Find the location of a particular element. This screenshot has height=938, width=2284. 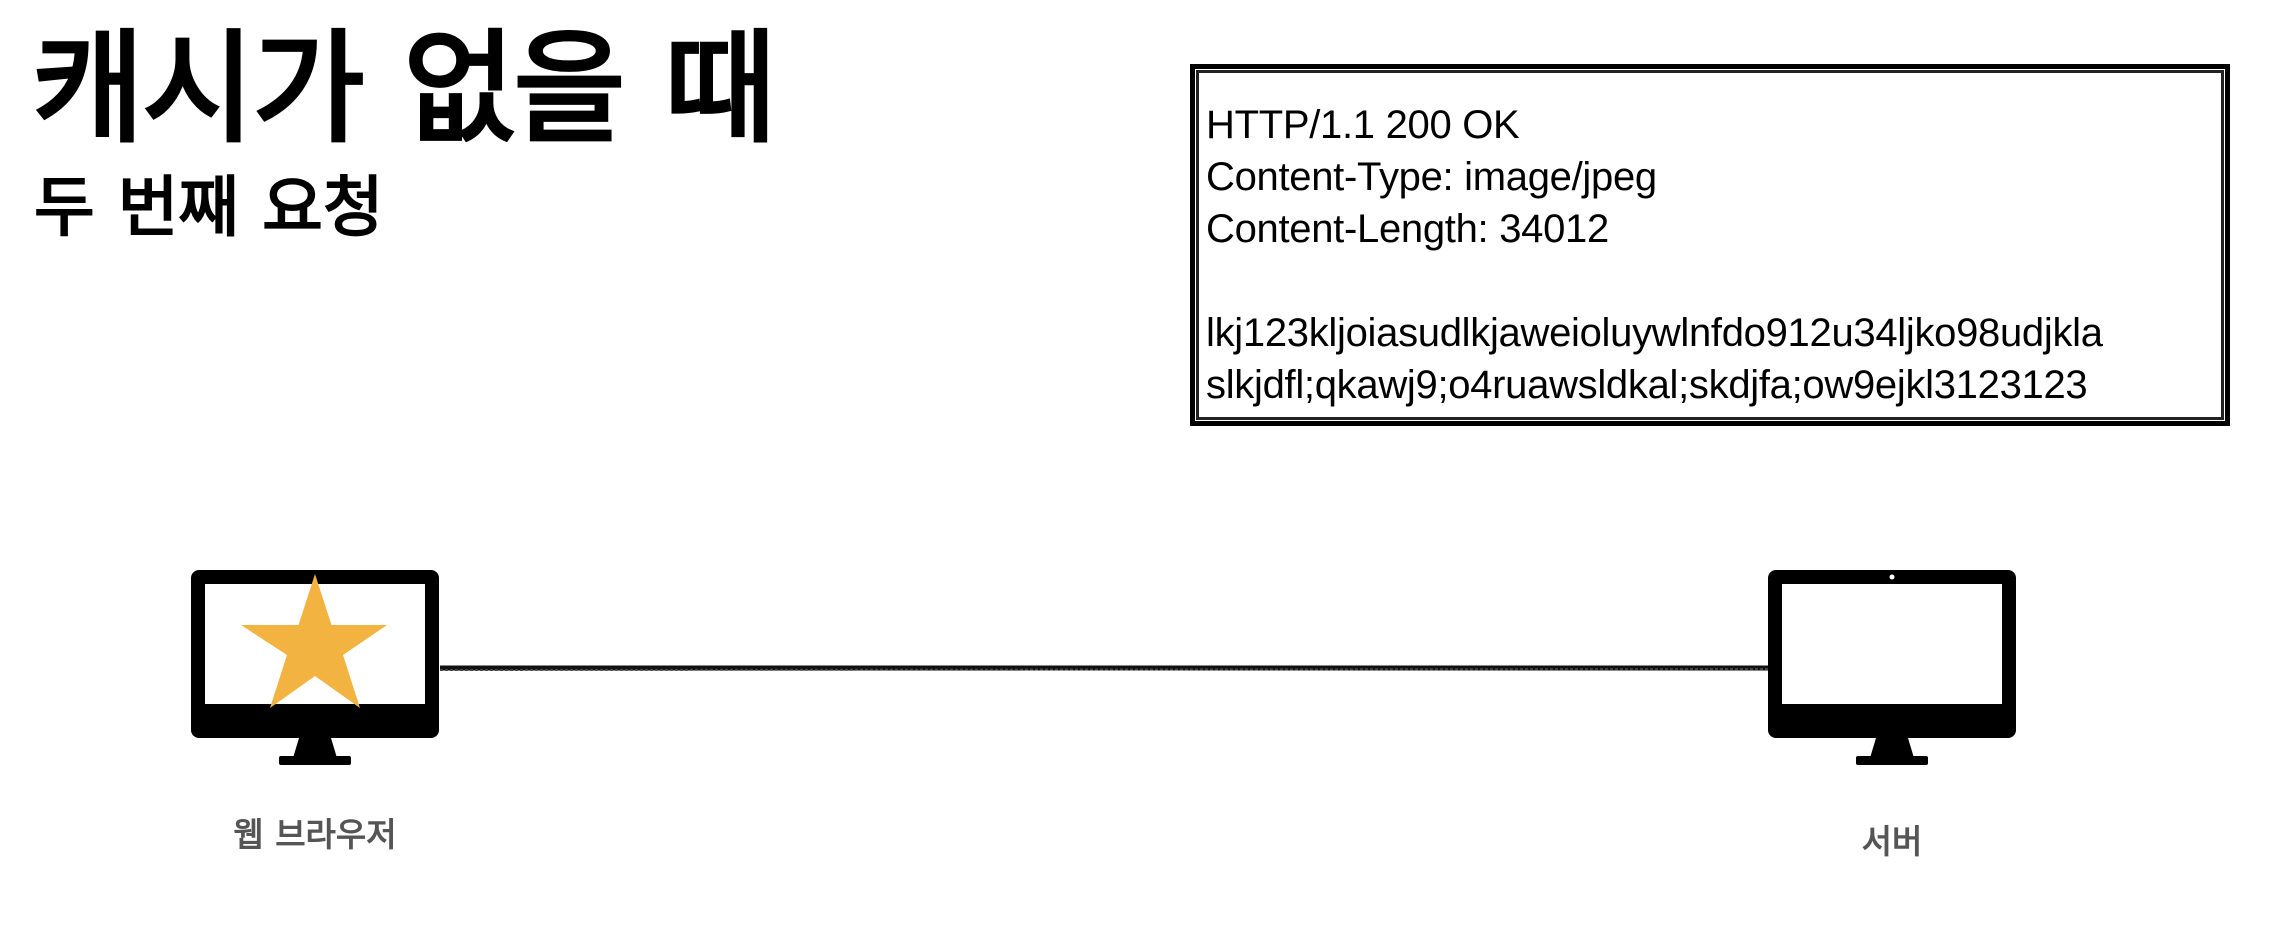

client-label: 웹 브라우저 is located at coordinates (315, 834).